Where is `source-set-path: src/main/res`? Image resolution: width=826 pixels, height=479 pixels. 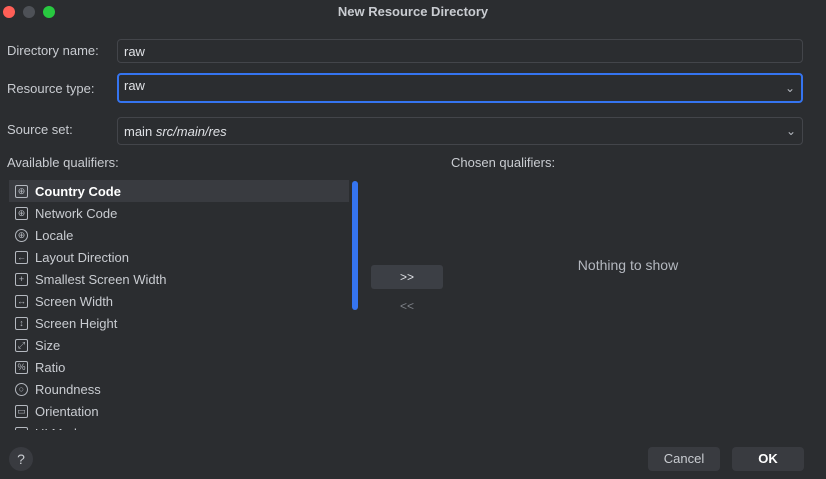
source-set-path: src/main/res is located at coordinates (191, 131).